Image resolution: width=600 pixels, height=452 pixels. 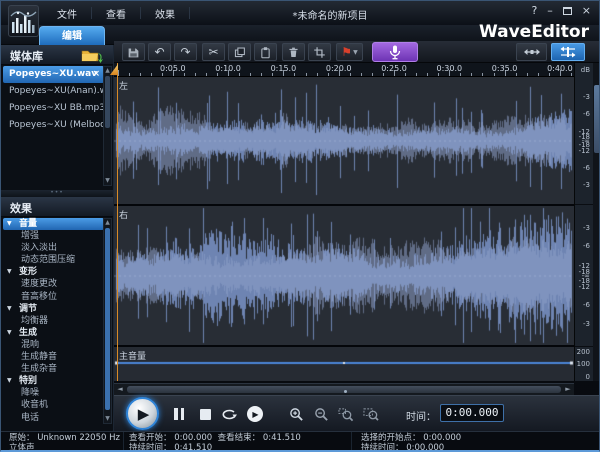 What do you see at coordinates (347, 52) in the screenshot?
I see `flag-icon: ⚑` at bounding box center [347, 52].